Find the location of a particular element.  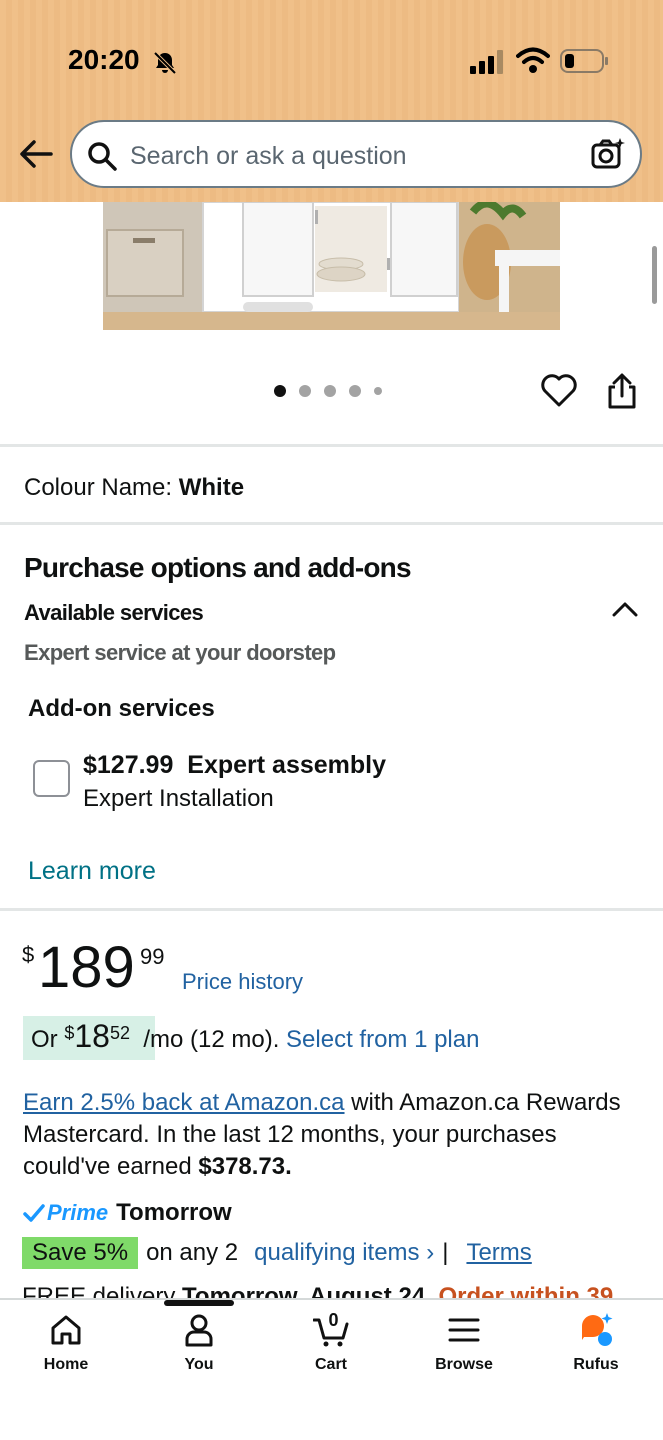

addon-price: $127.99 is located at coordinates (128, 765).